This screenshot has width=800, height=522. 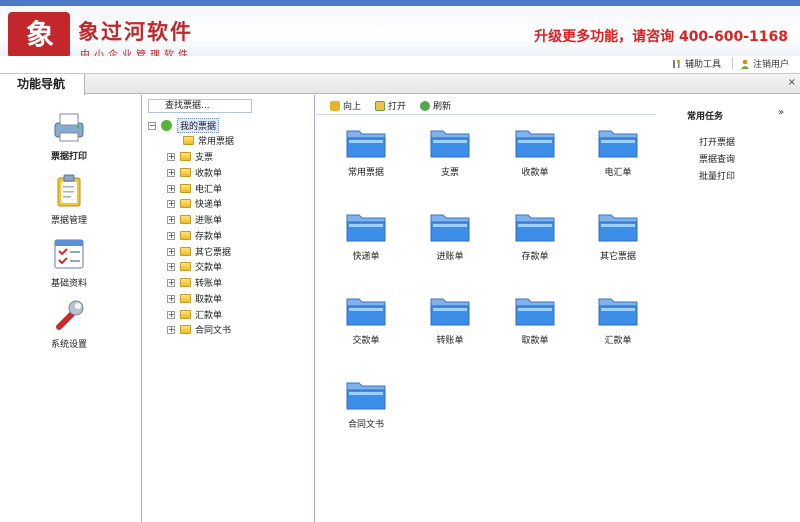 I want to click on tree-item: + 电汇单, so click(x=194, y=188).